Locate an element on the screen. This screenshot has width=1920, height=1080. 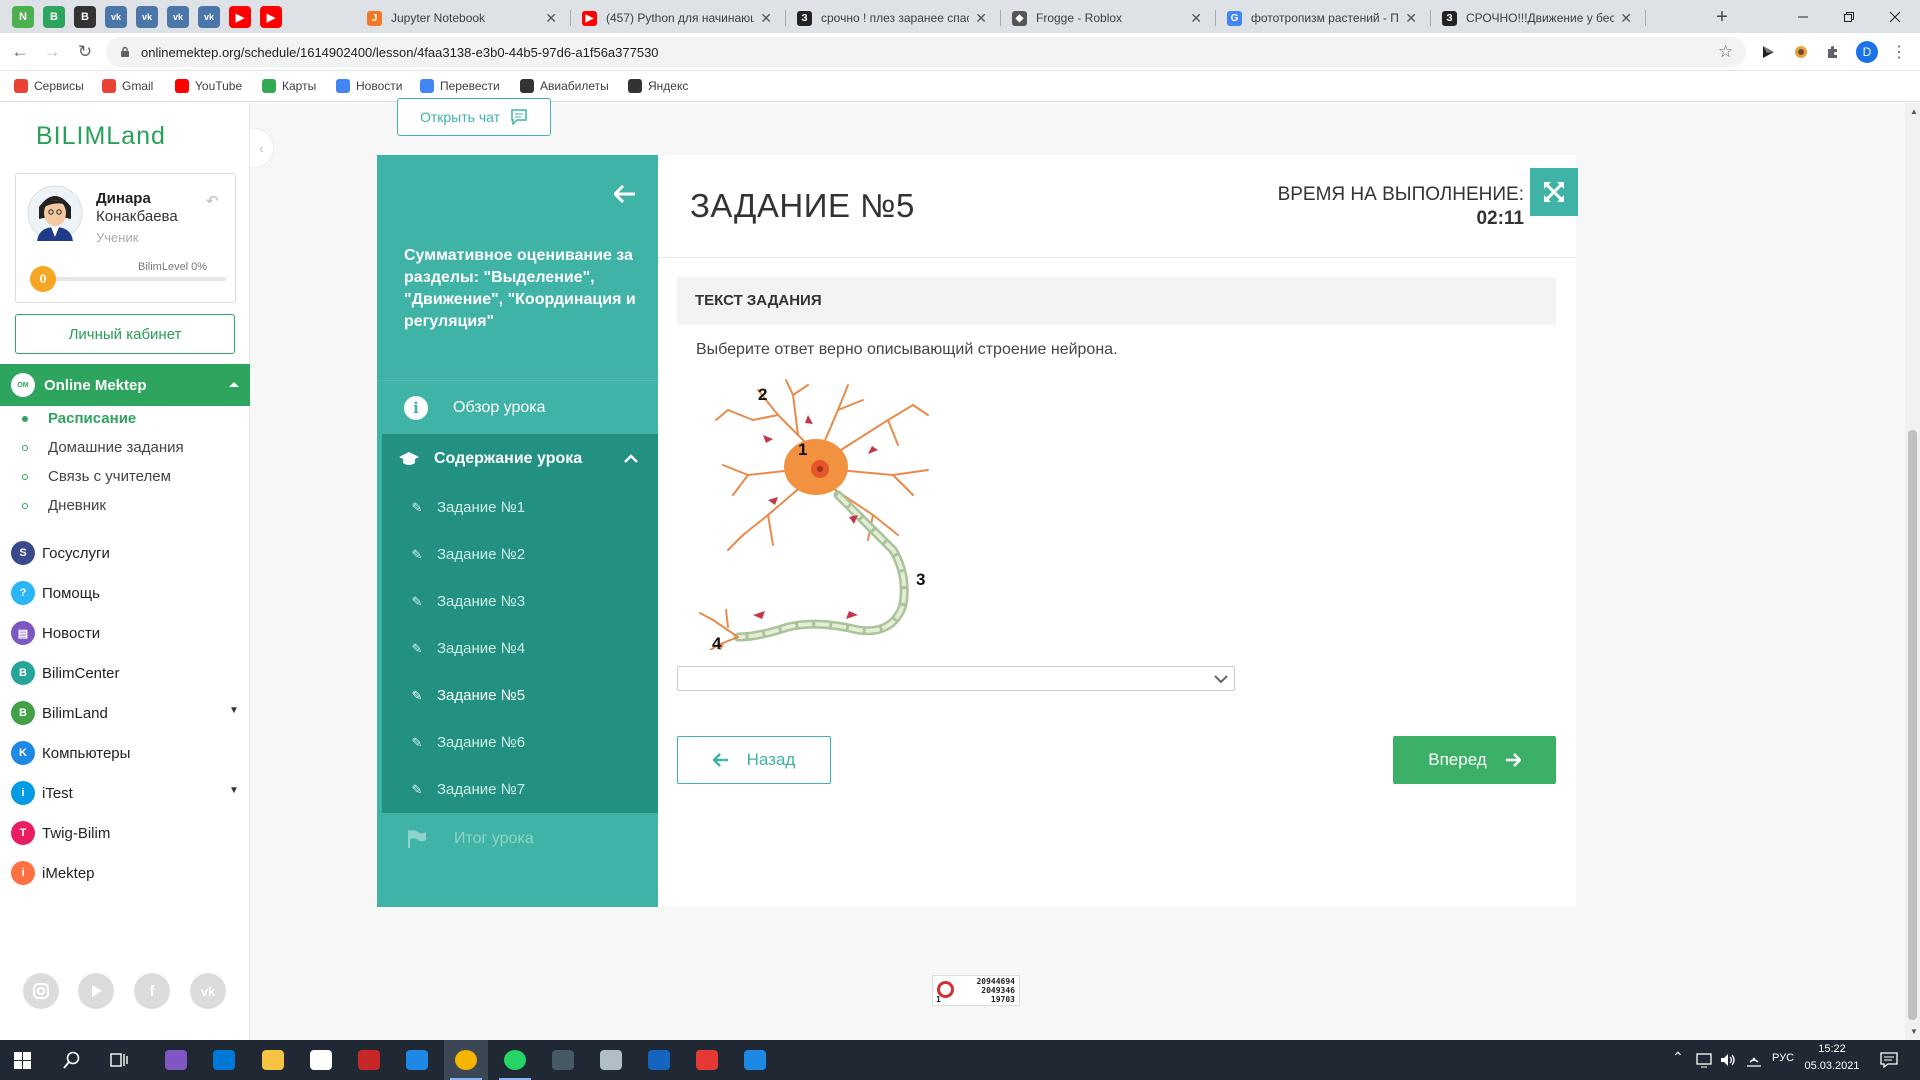
submenu-item: Расписание is located at coordinates (79, 418).